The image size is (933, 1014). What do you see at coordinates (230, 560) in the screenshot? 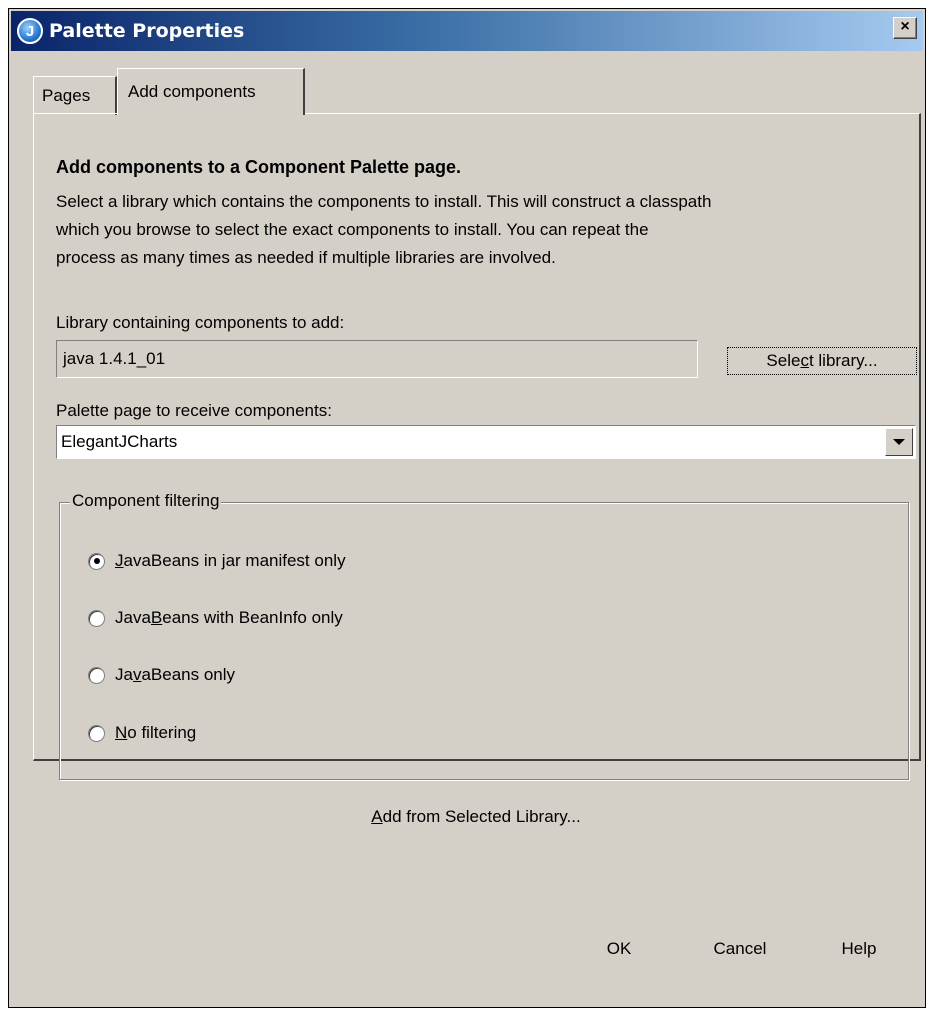
I see `radio-label: JavaBeans in jar manifest only` at bounding box center [230, 560].